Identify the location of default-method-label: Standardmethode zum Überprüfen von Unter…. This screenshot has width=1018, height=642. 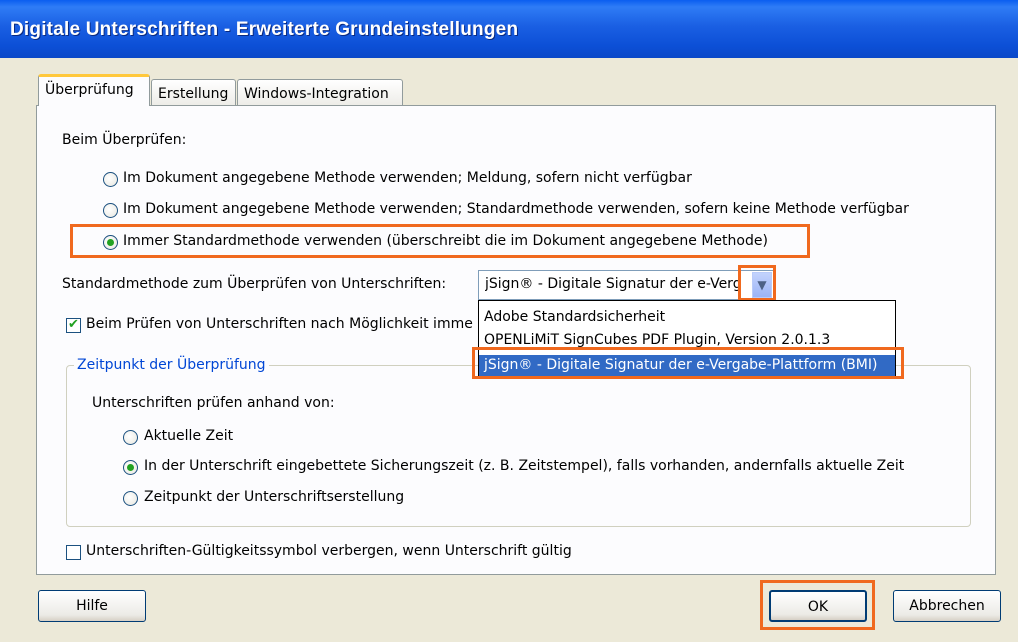
(254, 284).